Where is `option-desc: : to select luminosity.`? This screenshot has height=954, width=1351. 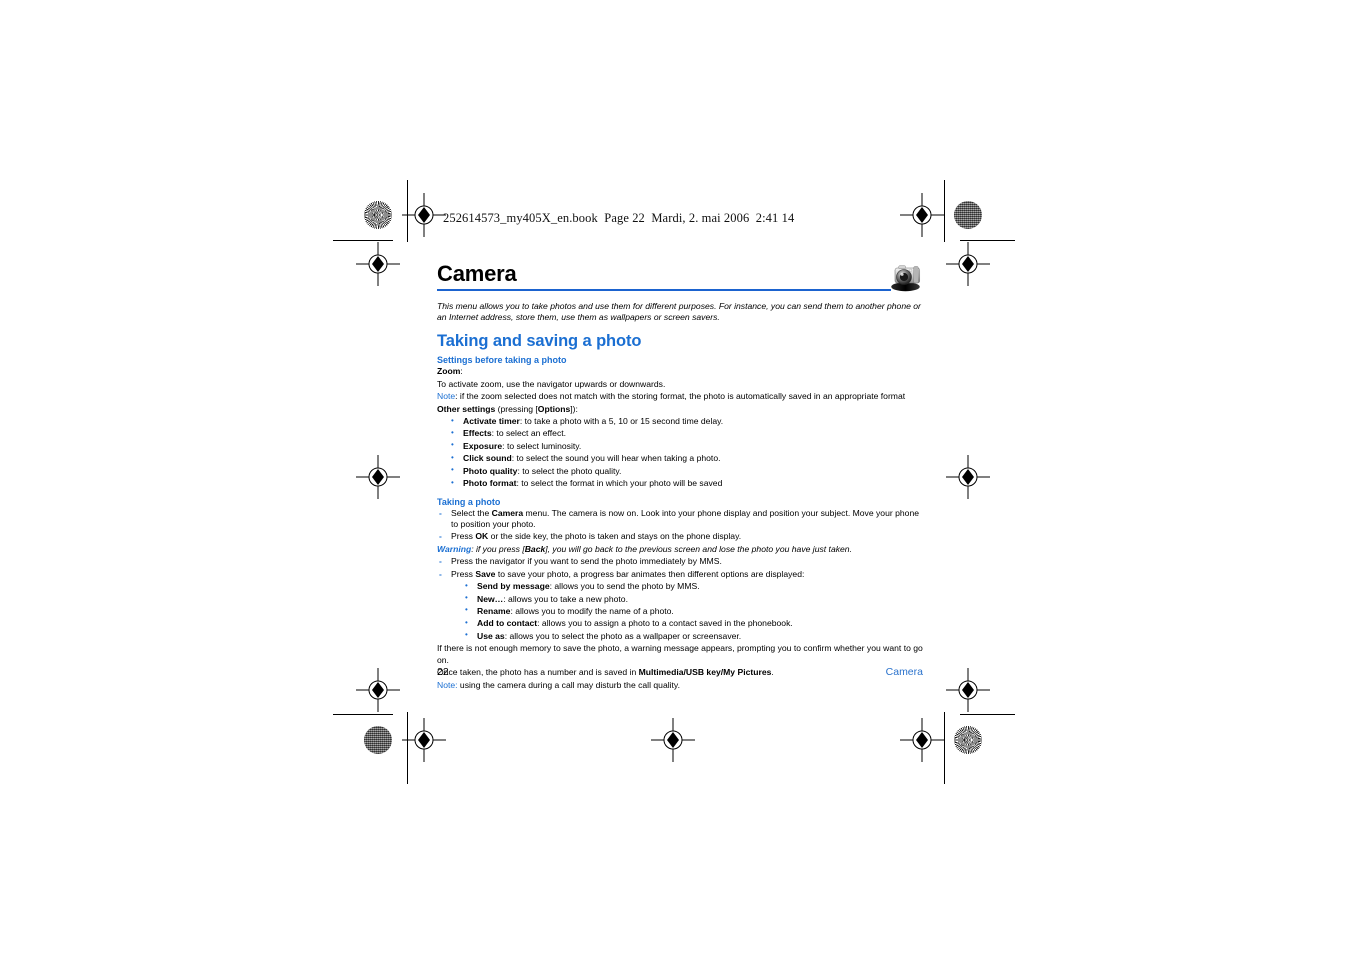
option-desc: : to select luminosity. is located at coordinates (542, 445).